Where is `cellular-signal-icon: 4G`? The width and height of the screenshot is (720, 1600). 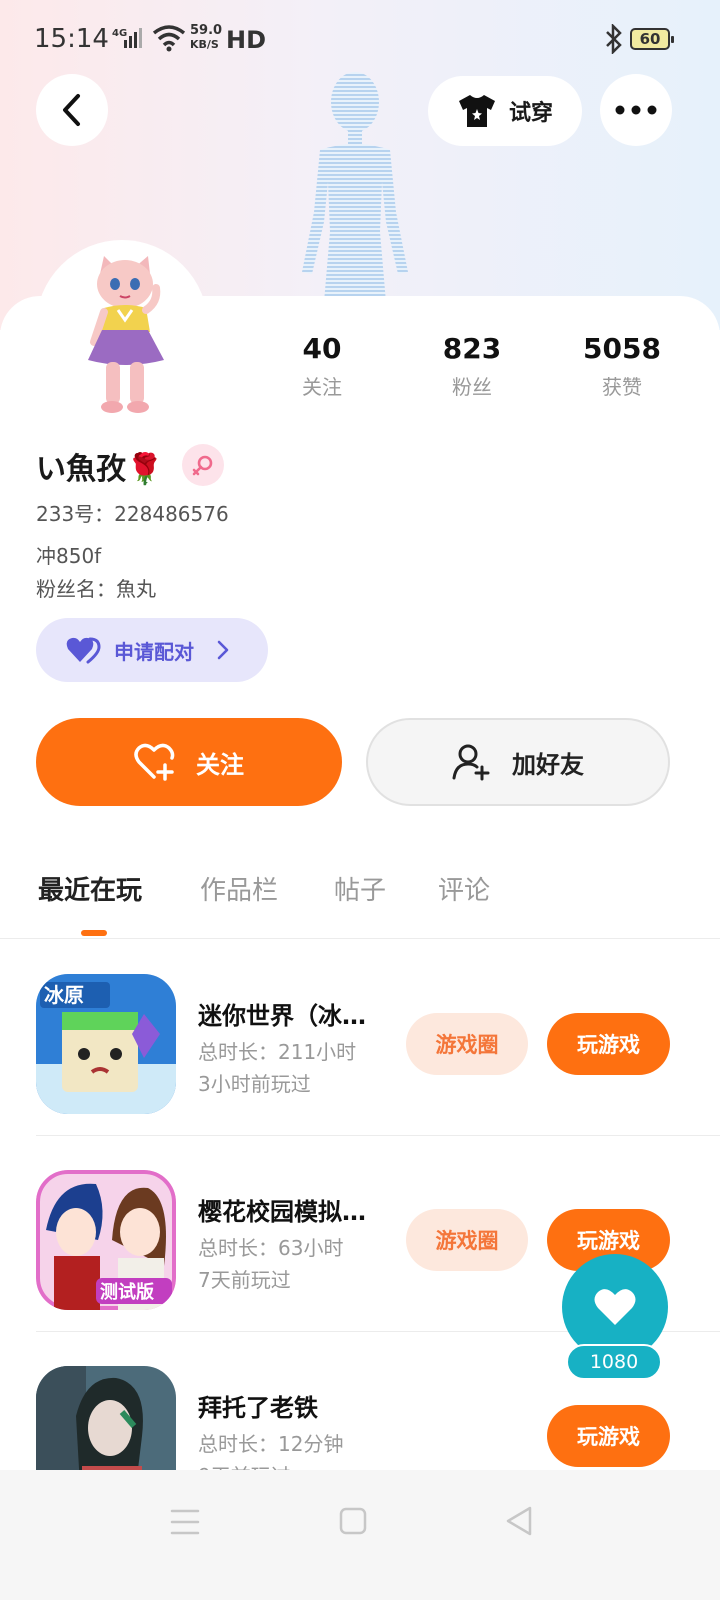 cellular-signal-icon: 4G is located at coordinates (127, 38).